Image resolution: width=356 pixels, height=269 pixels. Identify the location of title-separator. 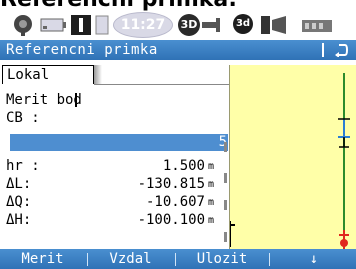
(323, 50).